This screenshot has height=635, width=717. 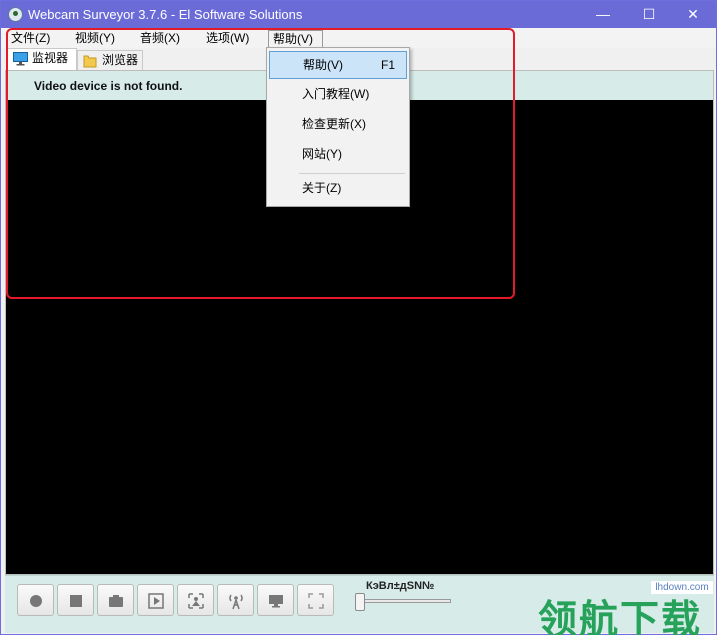 I want to click on broadcast-icon, so click(x=236, y=602).